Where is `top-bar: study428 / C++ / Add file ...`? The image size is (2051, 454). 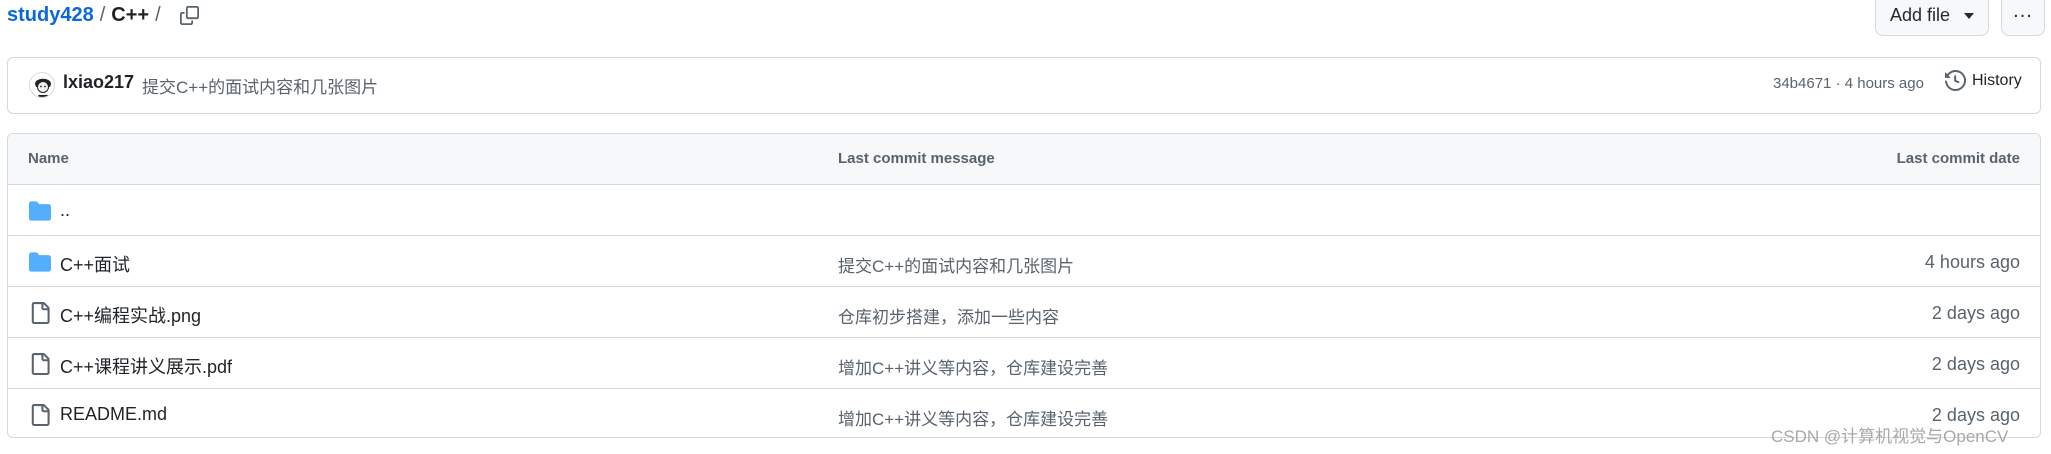 top-bar: study428 / C++ / Add file ... is located at coordinates (1025, 20).